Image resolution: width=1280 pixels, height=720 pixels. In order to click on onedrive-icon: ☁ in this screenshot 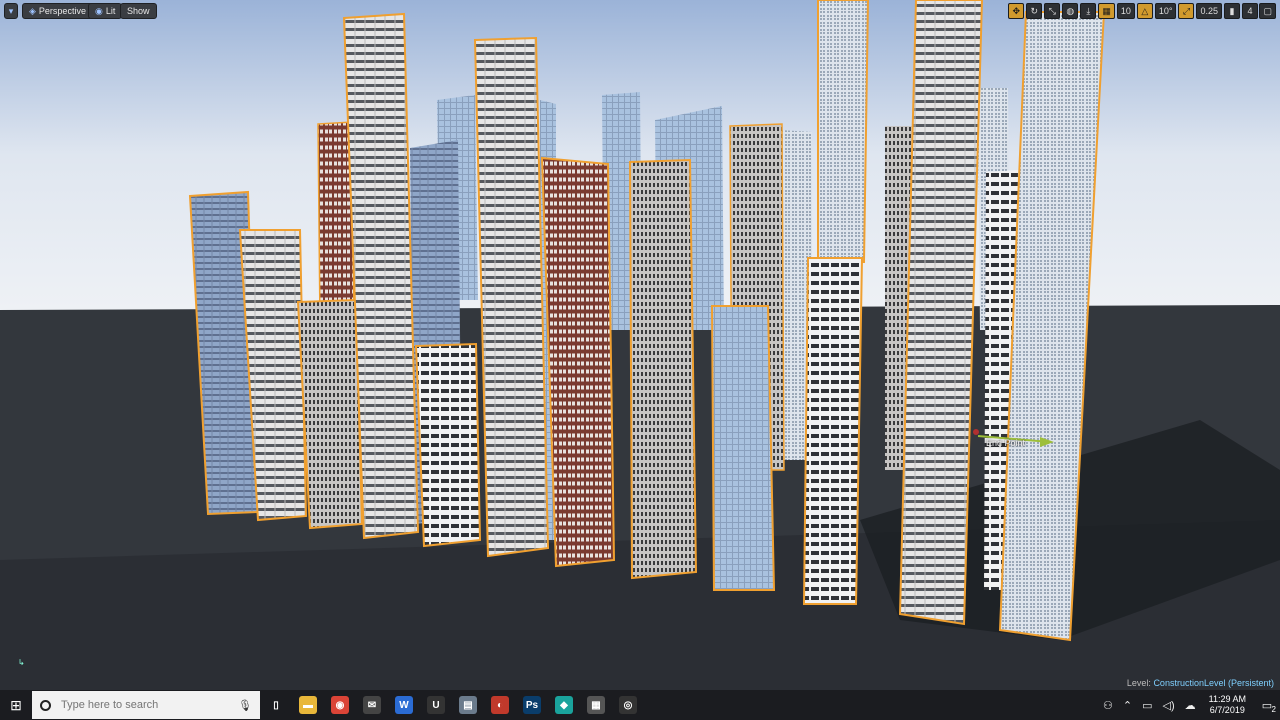, I will do `click(1190, 705)`.